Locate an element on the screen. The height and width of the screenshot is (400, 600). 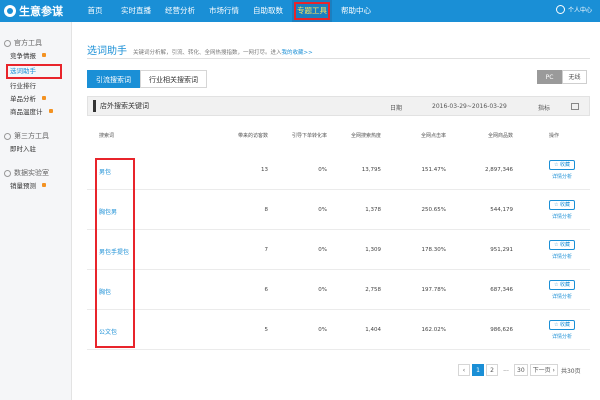
column-header-conversion: 引导下单转化率 is located at coordinates (301, 135).